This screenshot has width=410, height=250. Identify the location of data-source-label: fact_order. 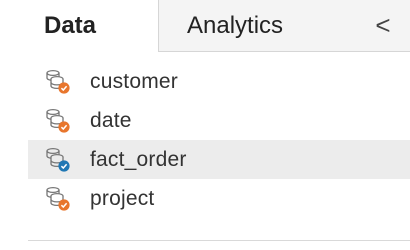
(138, 159).